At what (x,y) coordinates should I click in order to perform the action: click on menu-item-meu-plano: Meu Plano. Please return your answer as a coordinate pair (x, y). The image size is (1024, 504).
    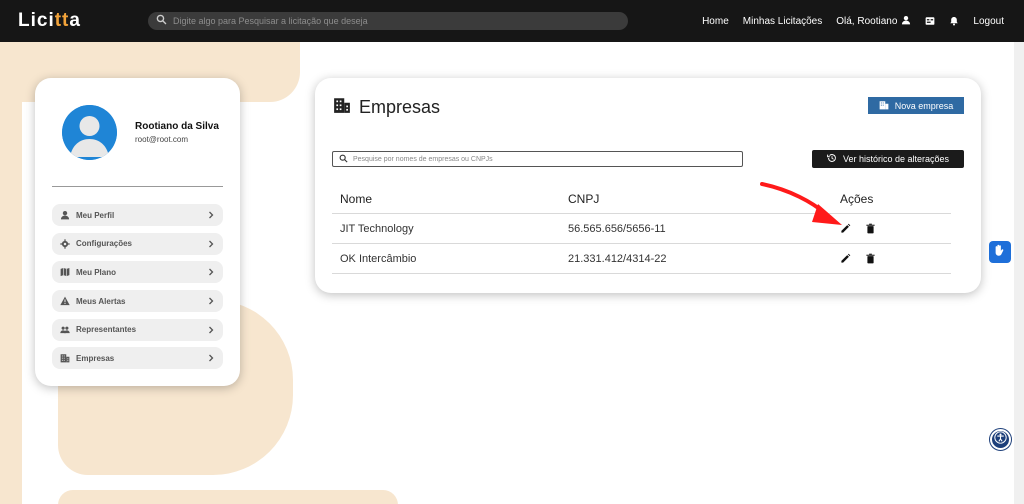
    Looking at the image, I should click on (137, 272).